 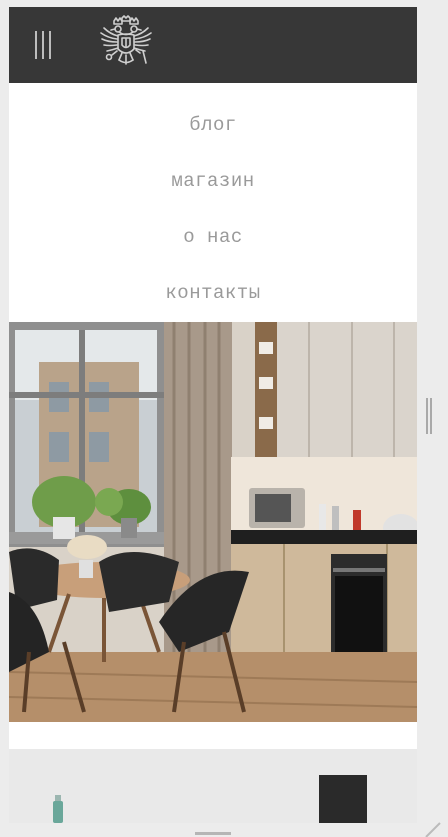 I want to click on logo-eagle-emblem, so click(x=126, y=44).